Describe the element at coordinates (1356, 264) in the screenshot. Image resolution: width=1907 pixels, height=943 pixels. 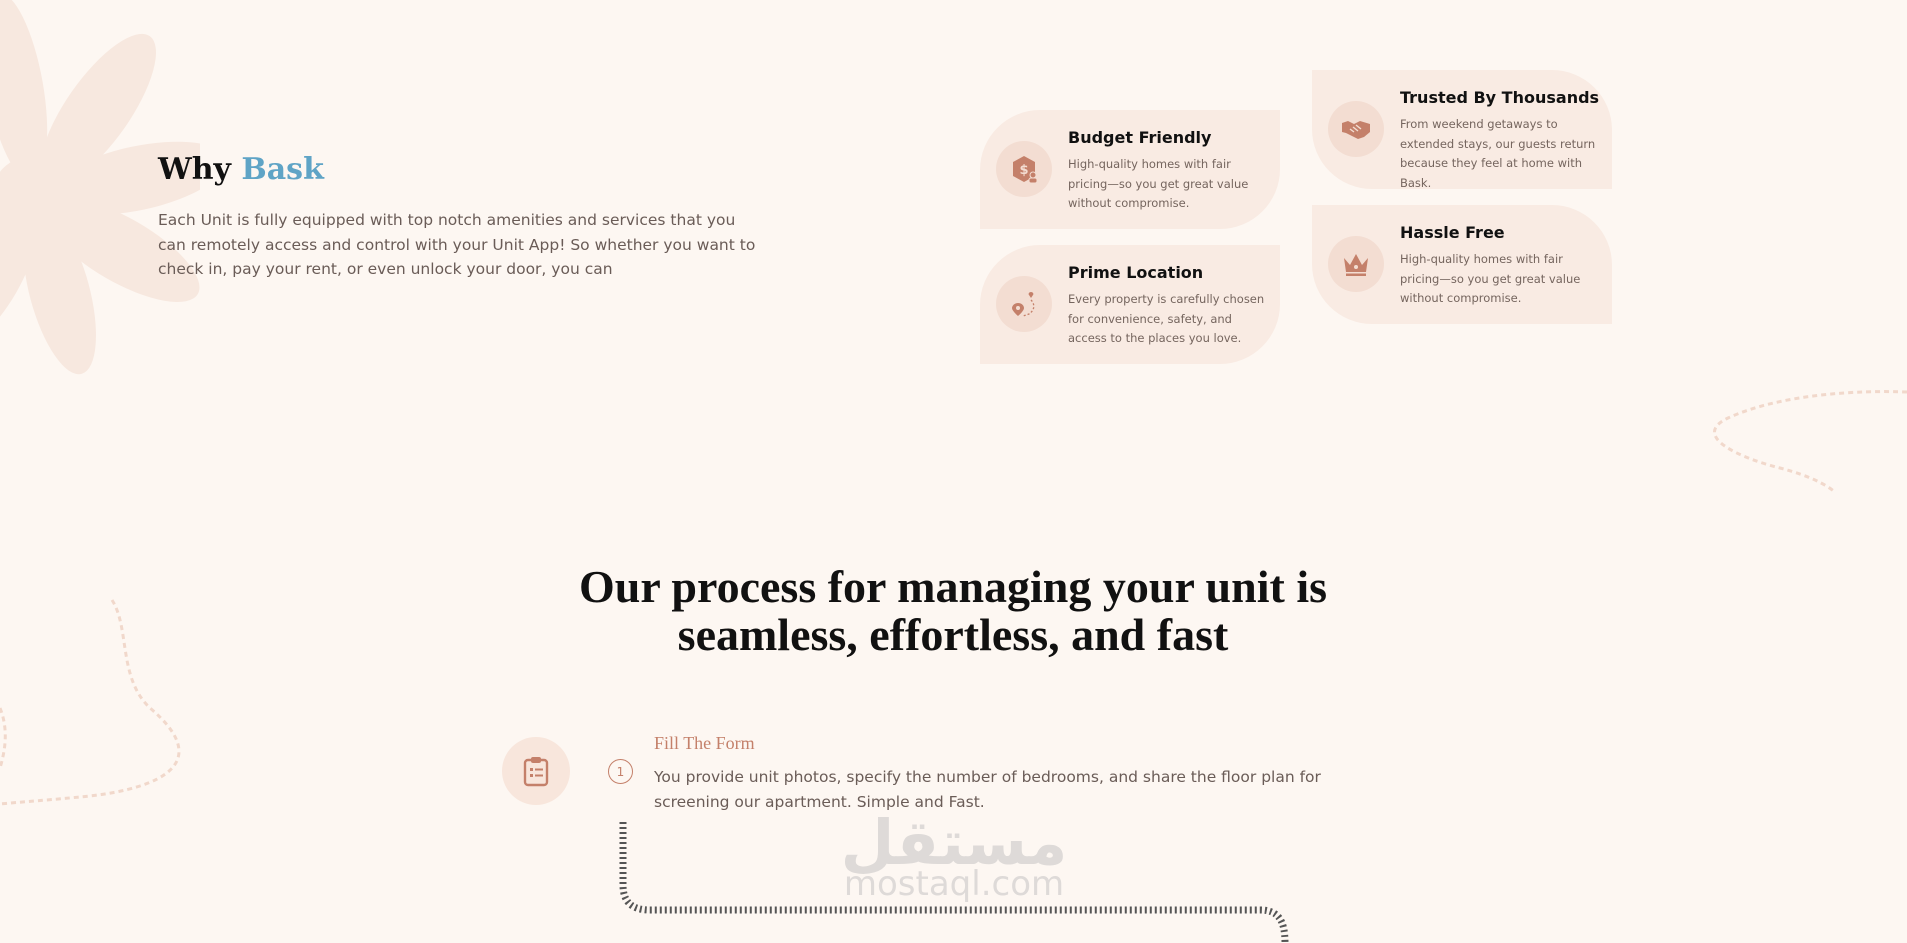
I see `crown-icon` at that location.